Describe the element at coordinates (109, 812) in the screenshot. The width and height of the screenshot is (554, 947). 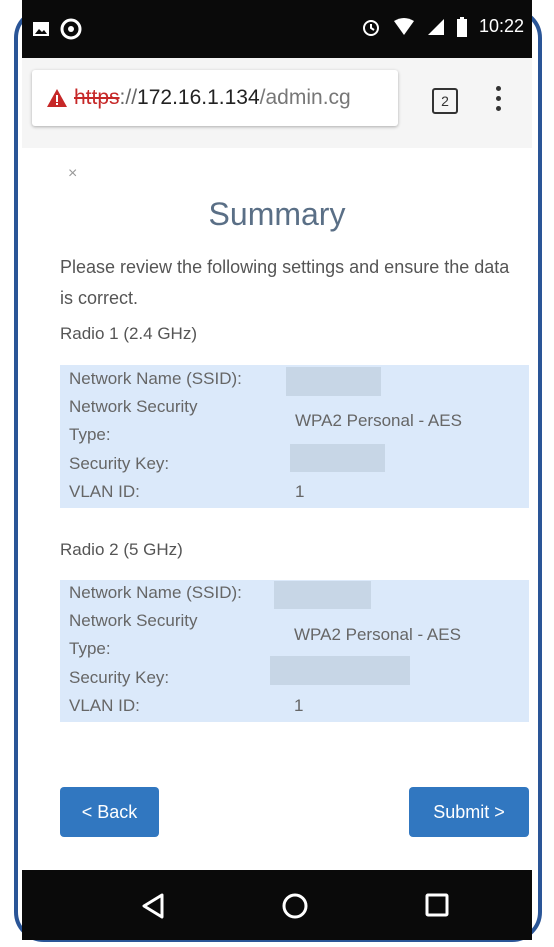
I see `back-button: < Back` at that location.